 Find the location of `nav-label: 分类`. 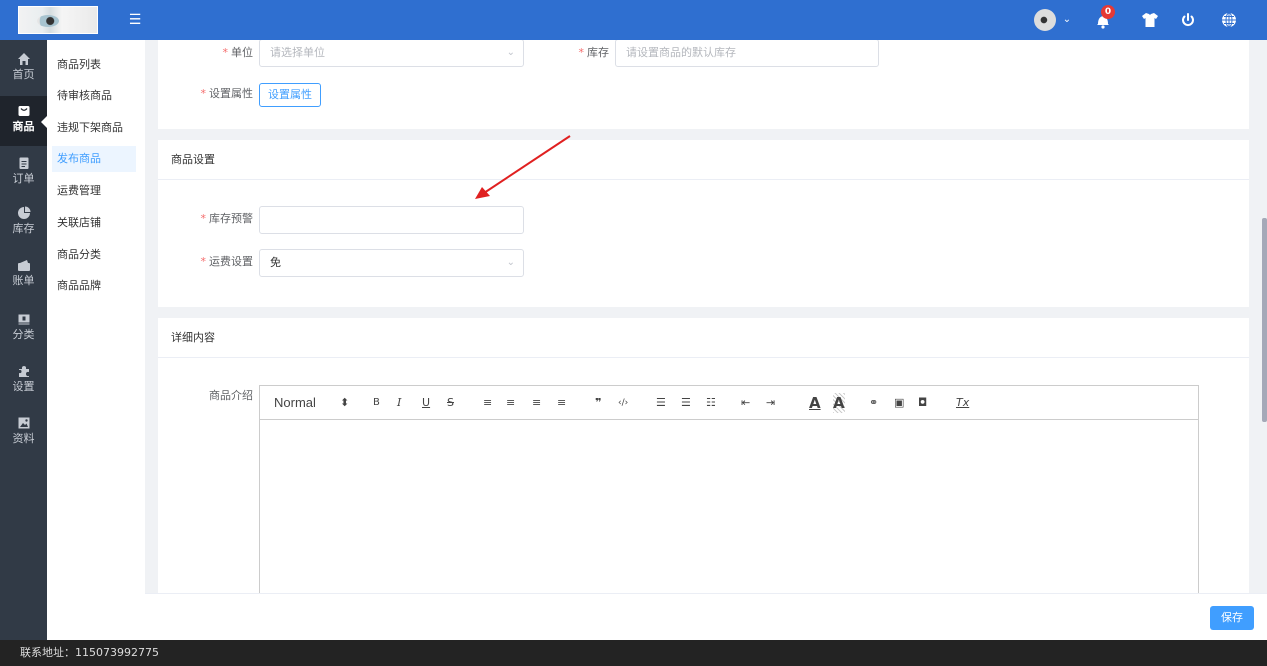

nav-label: 分类 is located at coordinates (23, 334).